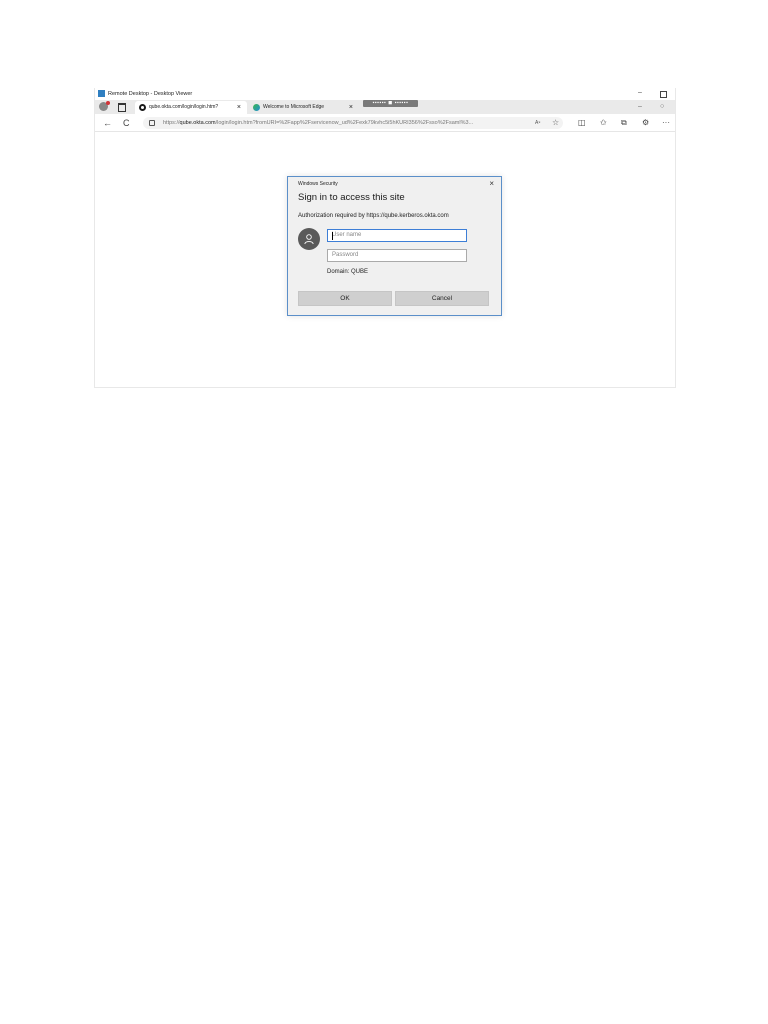 This screenshot has height=1024, width=768. What do you see at coordinates (347, 235) in the screenshot?
I see `username-placeholder: User name` at bounding box center [347, 235].